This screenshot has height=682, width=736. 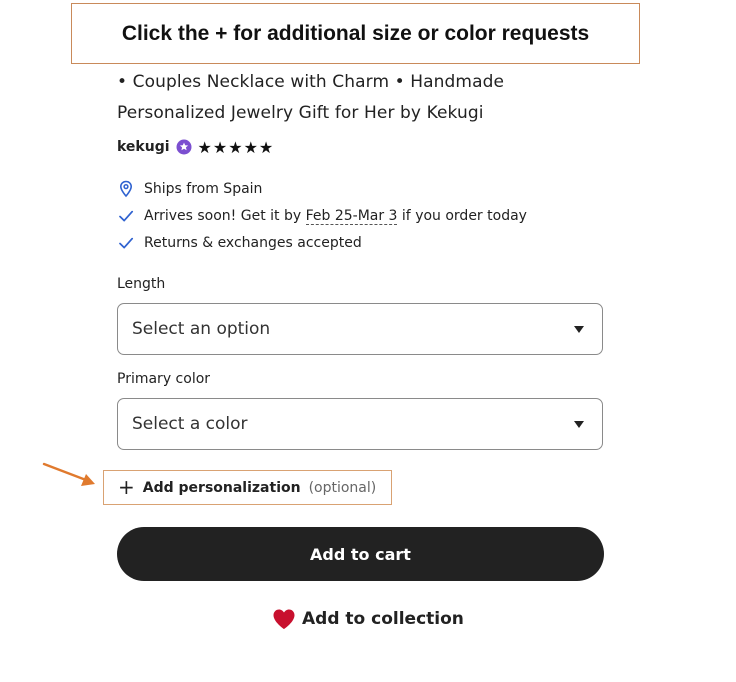 What do you see at coordinates (225, 216) in the screenshot?
I see `arrival-prefix: Arrives soon! Get it by` at bounding box center [225, 216].